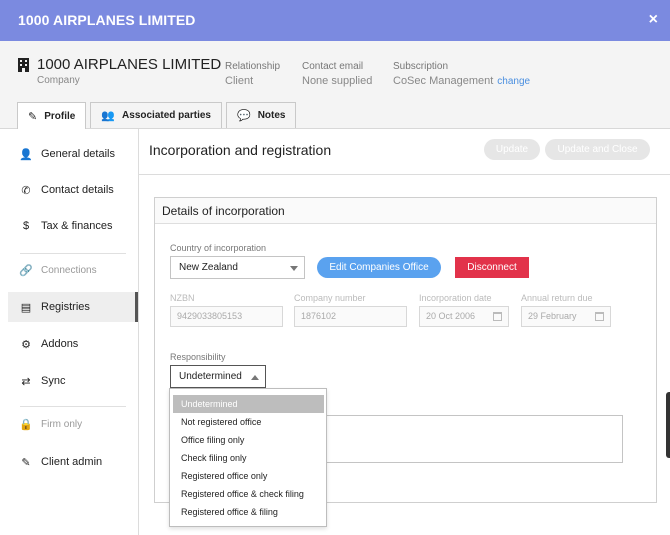 This screenshot has height=535, width=670. What do you see at coordinates (443, 81) in the screenshot?
I see `subscription-value: CoSec Management` at bounding box center [443, 81].